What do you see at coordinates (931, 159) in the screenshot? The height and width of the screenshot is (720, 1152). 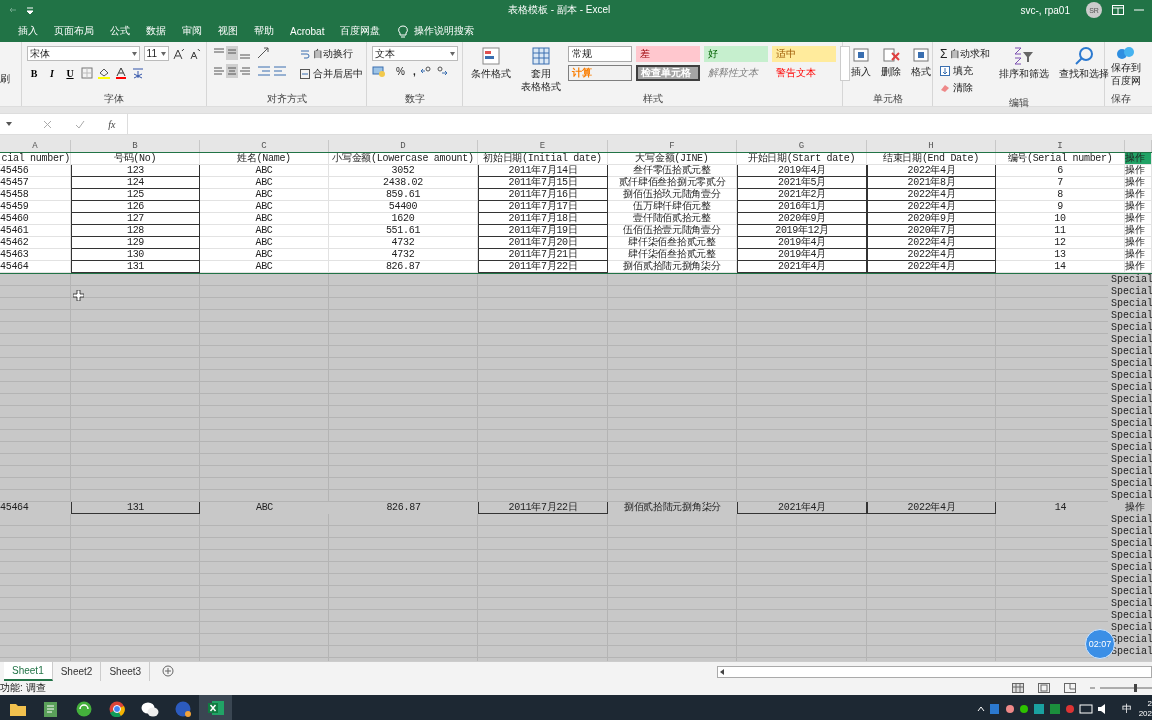 I see `column-heading: 结束日期(End Date)` at bounding box center [931, 159].